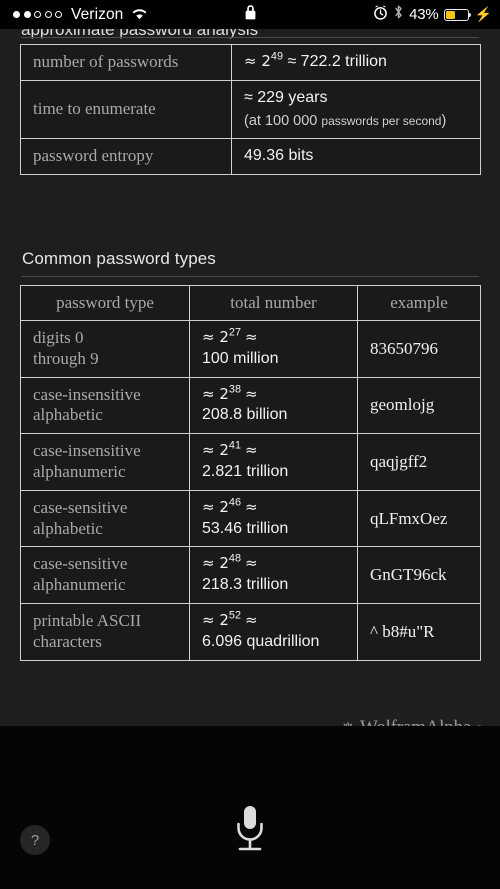 This screenshot has width=500, height=889. I want to click on cell-example: 83650796, so click(419, 349).